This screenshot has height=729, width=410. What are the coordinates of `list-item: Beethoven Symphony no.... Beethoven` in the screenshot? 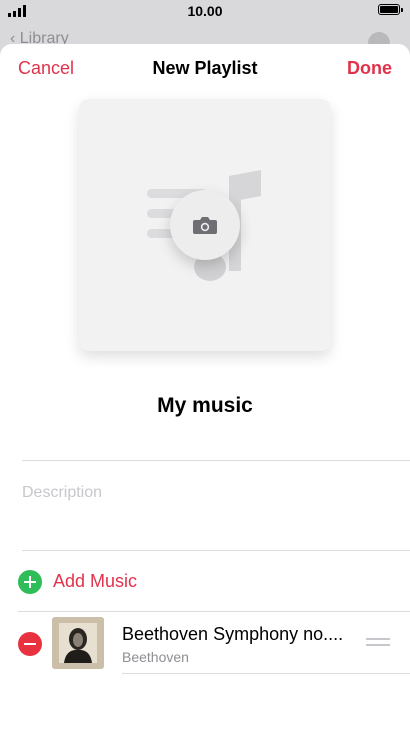 It's located at (205, 644).